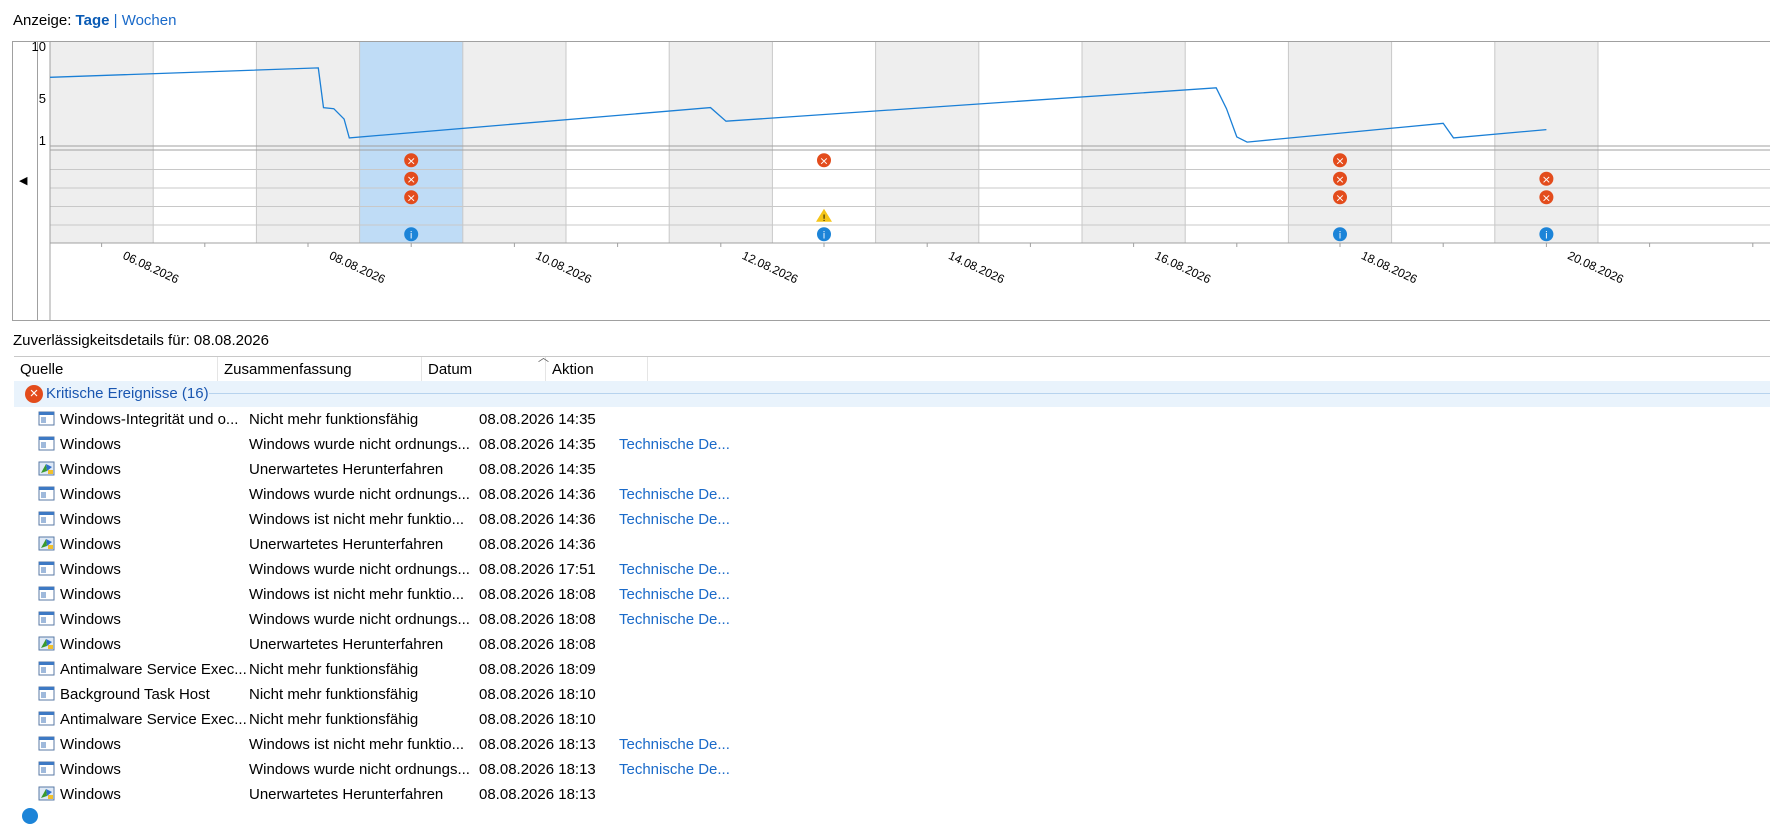  I want to click on column-header-date: Datum, so click(484, 369).